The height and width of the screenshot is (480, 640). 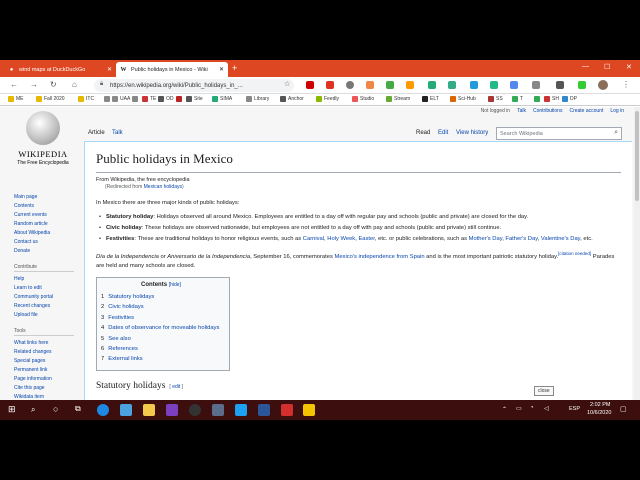 What do you see at coordinates (313, 239) in the screenshot?
I see `link-carnival: Carnival` at bounding box center [313, 239].